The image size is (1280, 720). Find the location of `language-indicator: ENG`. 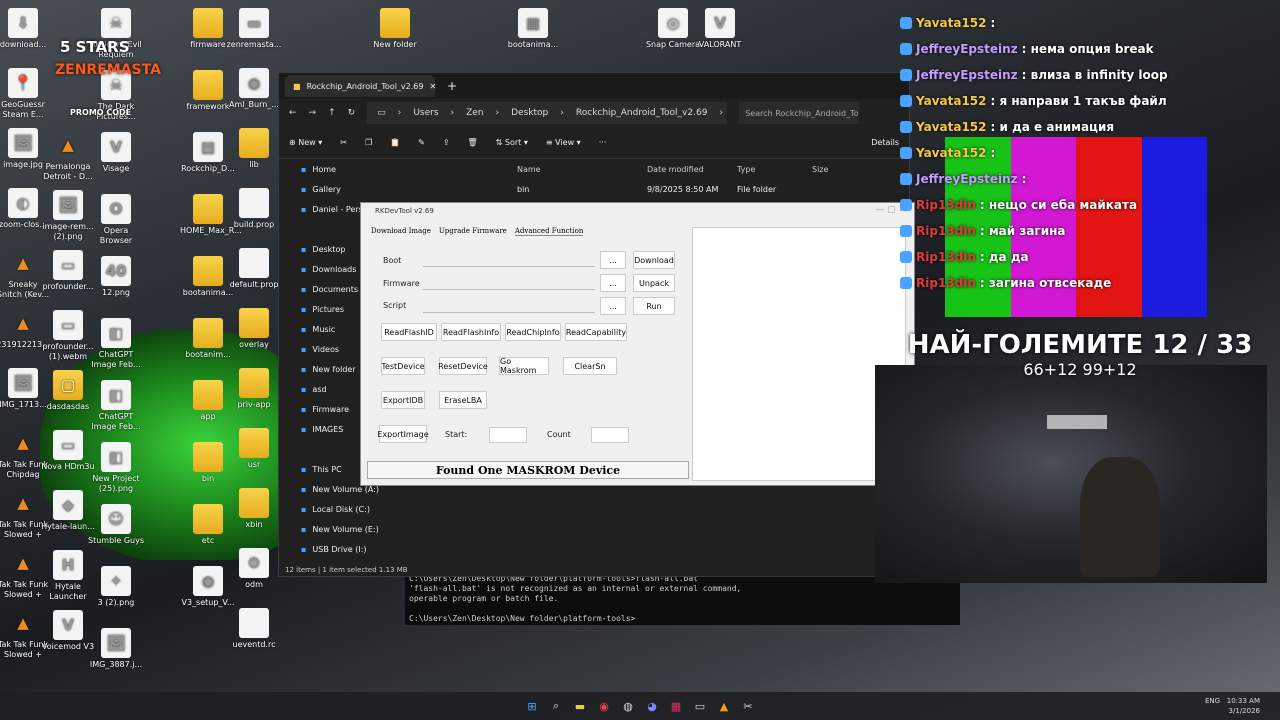

language-indicator: ENG is located at coordinates (1212, 701).